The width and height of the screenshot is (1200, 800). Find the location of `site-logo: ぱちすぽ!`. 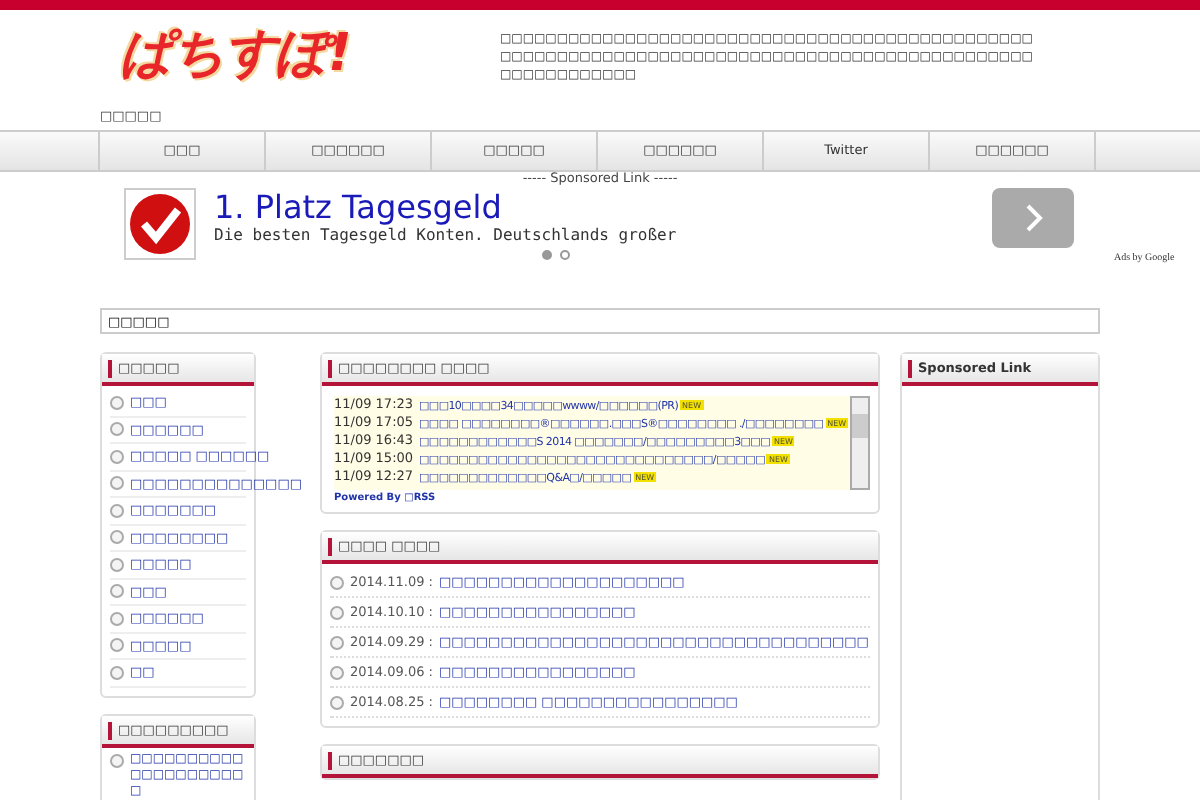

site-logo: ぱちすぽ! is located at coordinates (310, 64).